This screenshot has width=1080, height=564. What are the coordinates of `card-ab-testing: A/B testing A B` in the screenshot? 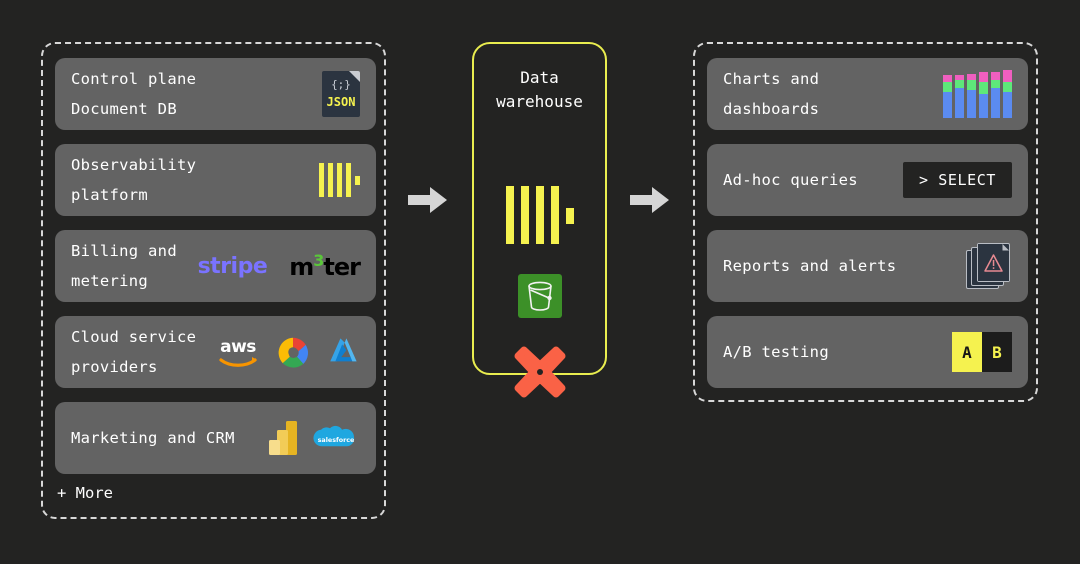 It's located at (867, 352).